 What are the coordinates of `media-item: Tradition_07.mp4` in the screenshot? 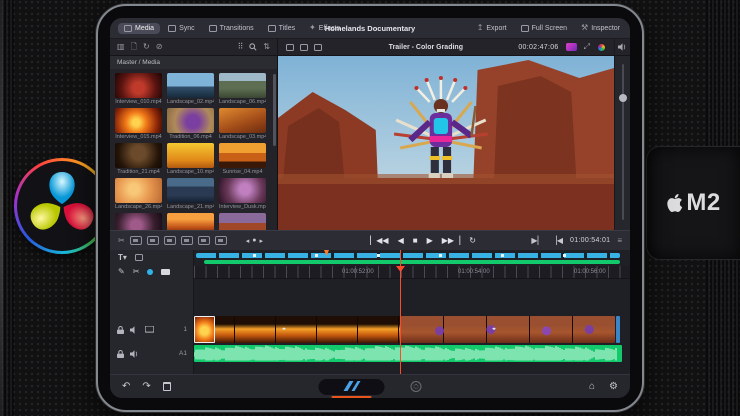 It's located at (138, 221).